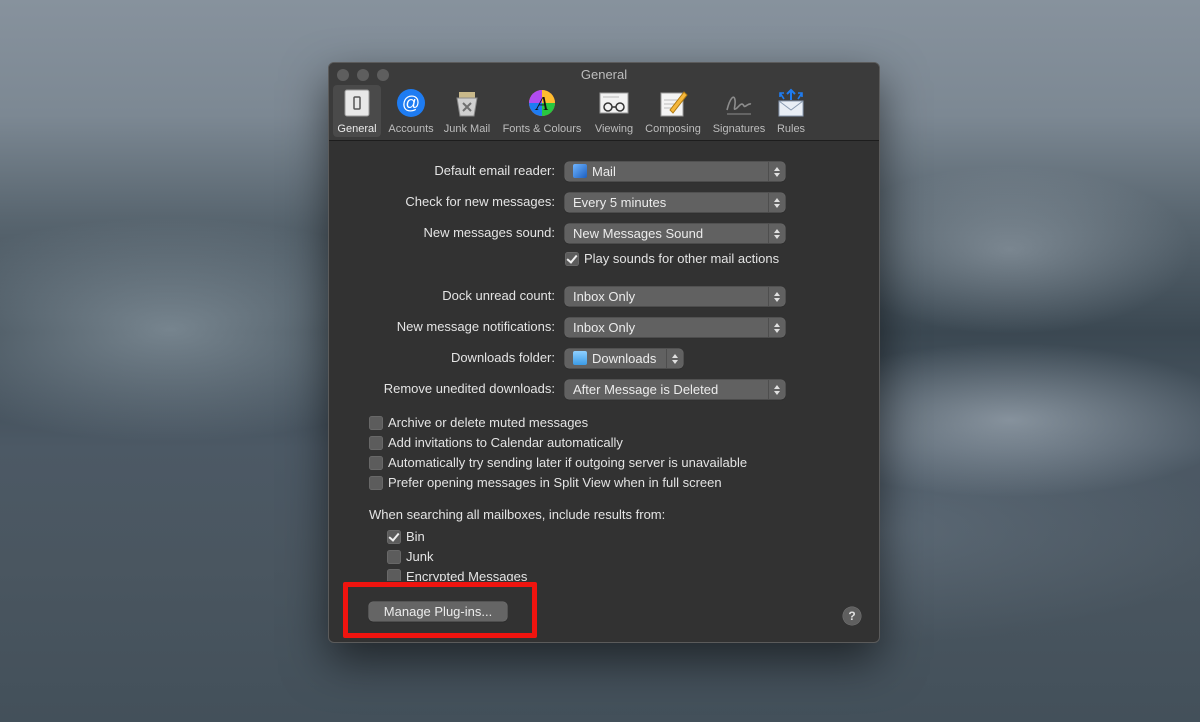  What do you see at coordinates (614, 129) in the screenshot?
I see `tab-label: Viewing` at bounding box center [614, 129].